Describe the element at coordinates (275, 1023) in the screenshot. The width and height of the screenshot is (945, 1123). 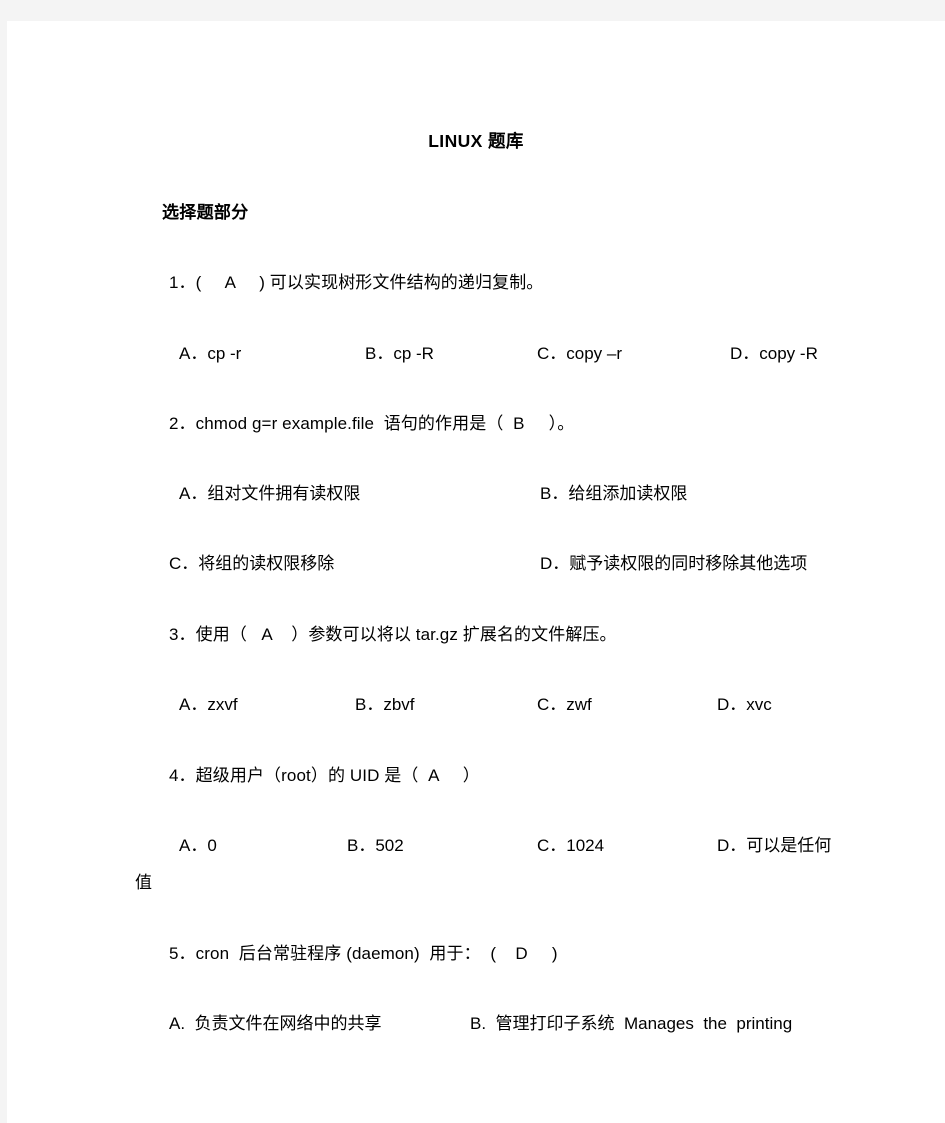
I see `option-q5-a: A. 负责文件在网络中的共享` at that location.